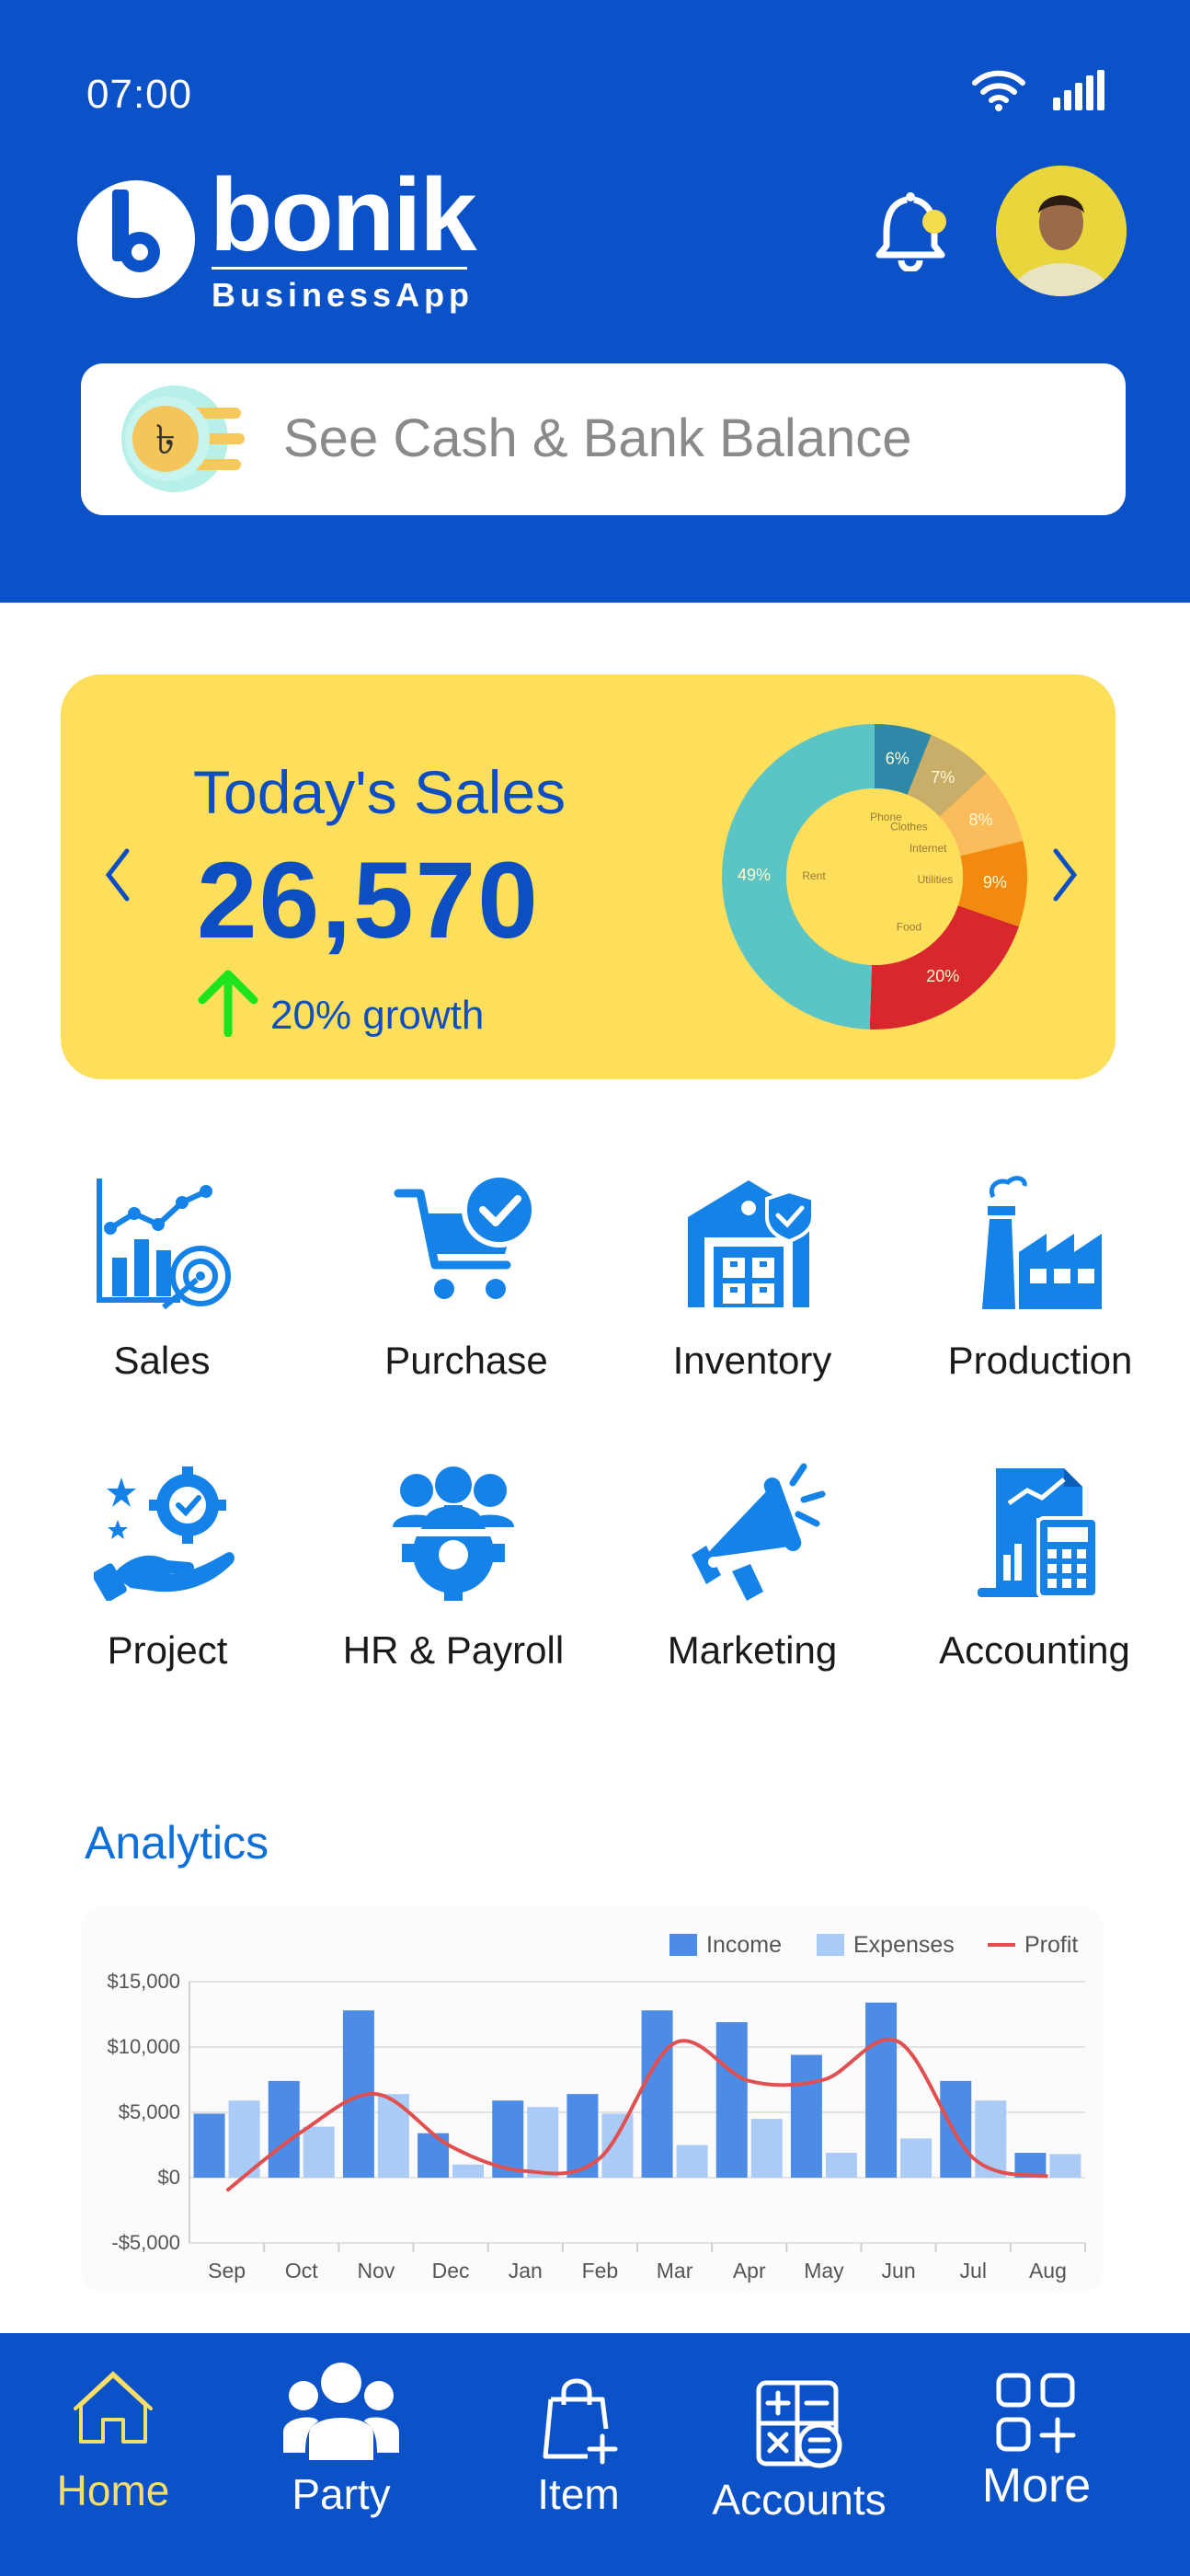  Describe the element at coordinates (377, 1016) in the screenshot. I see `growth-text: 20% growth` at that location.